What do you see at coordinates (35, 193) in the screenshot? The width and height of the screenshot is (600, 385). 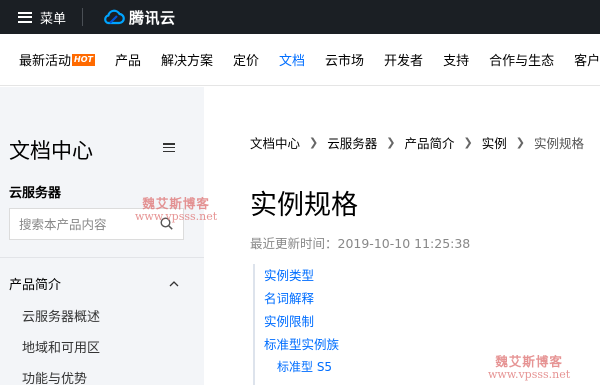 I see `sidebar-product-name: 云服务器` at bounding box center [35, 193].